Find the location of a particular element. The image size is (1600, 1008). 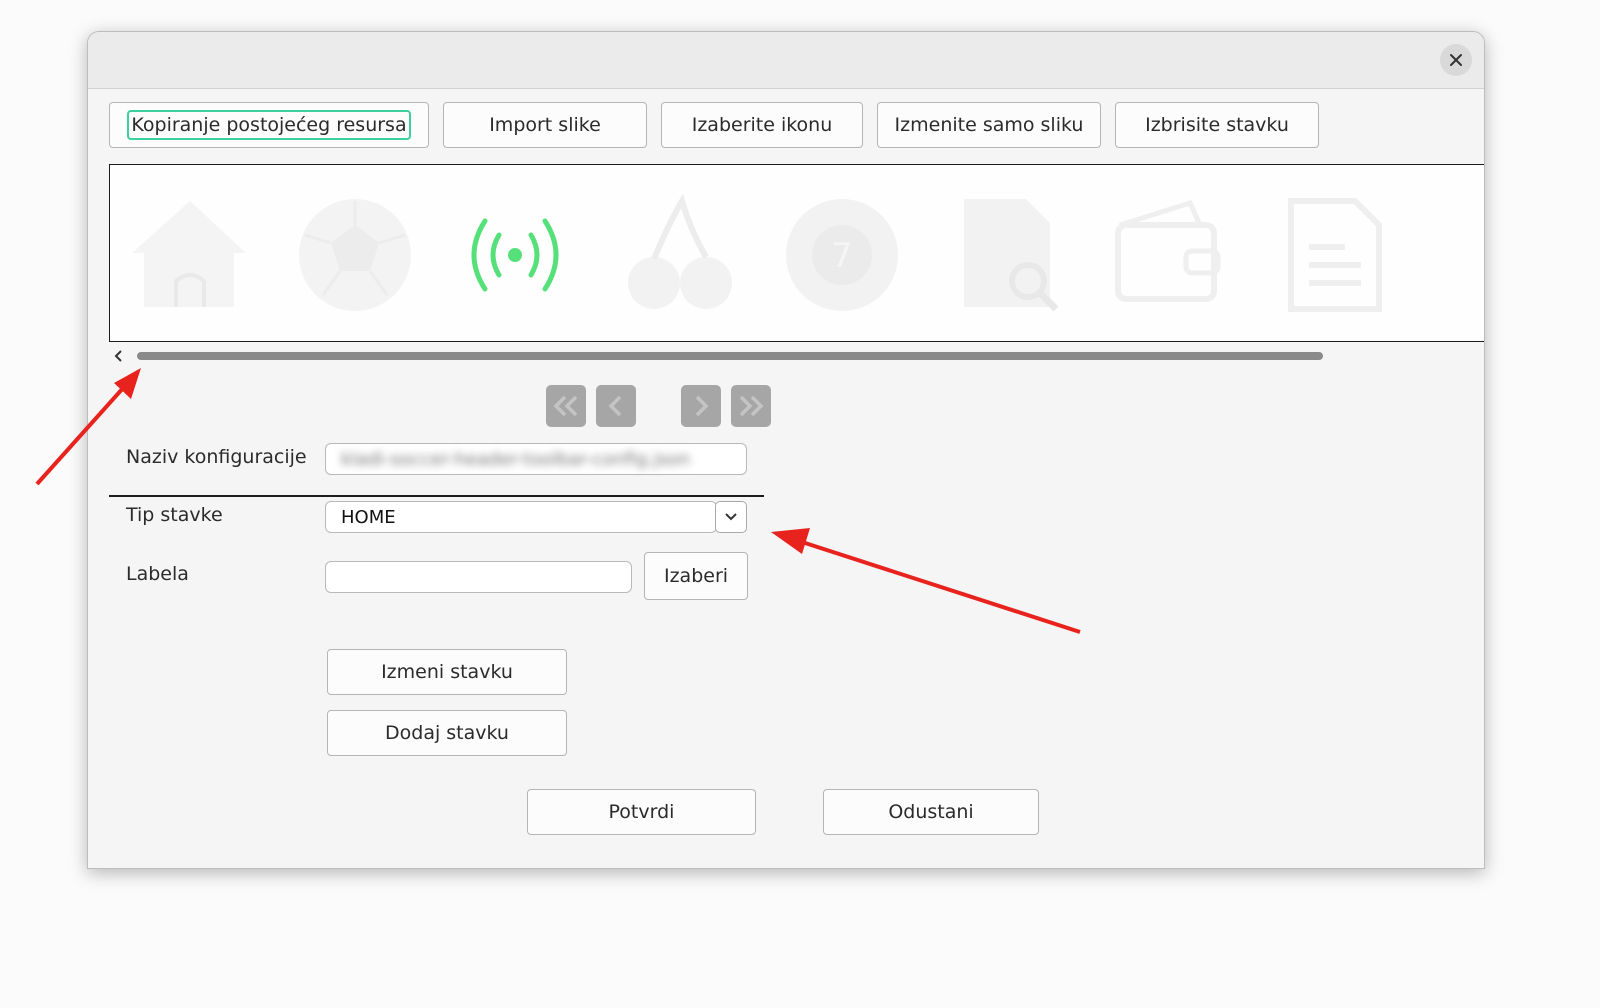

next-page-button is located at coordinates (701, 406).